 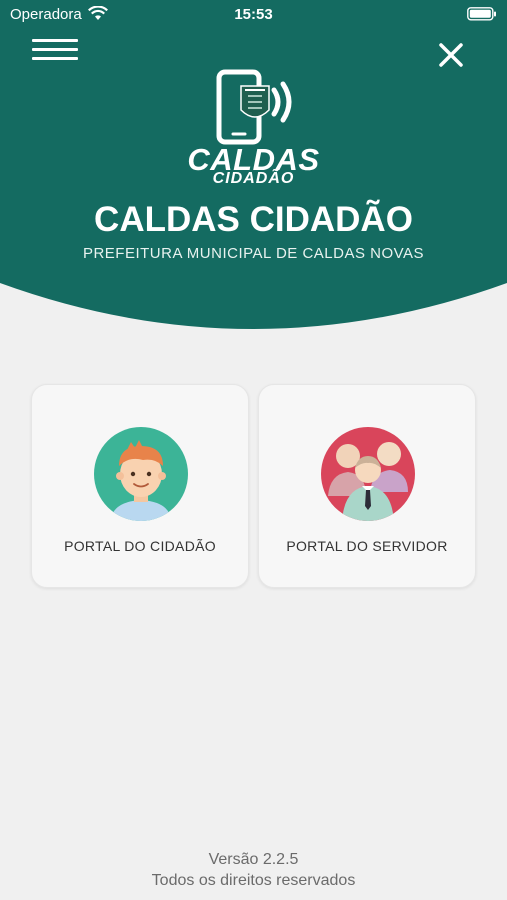 I want to click on status-bar: Operadora 15:53, so click(x=253, y=15).